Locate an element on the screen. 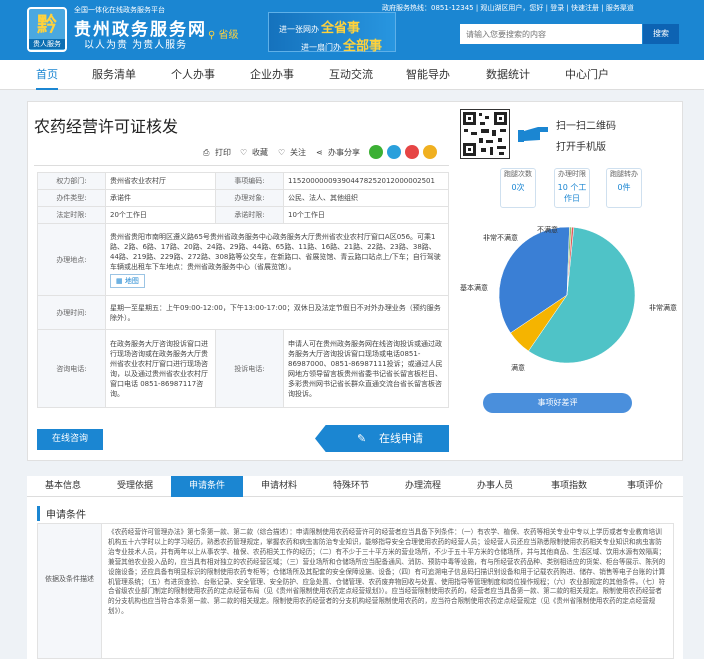 The width and height of the screenshot is (704, 659). tab-evaluation: 事项评价 is located at coordinates (645, 486).